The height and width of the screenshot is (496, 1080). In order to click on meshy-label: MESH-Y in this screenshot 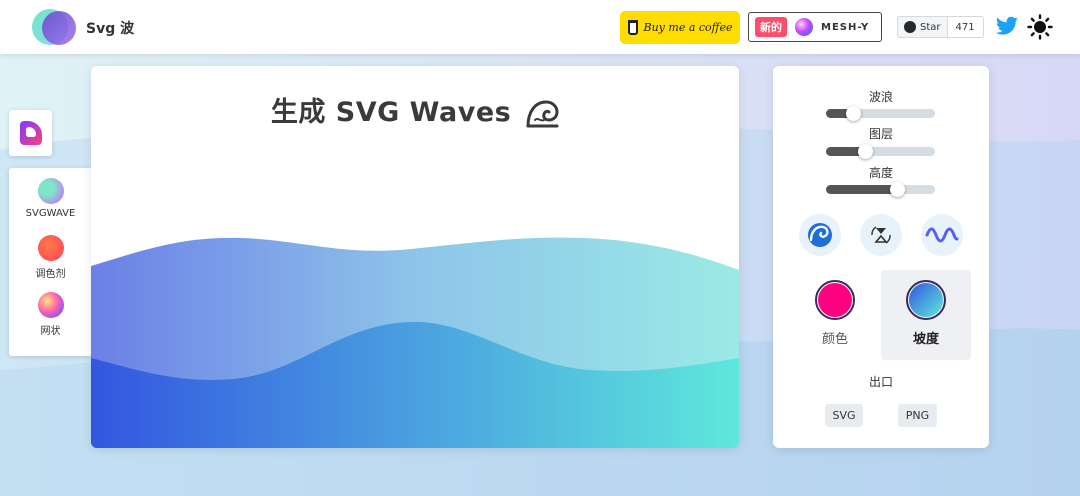, I will do `click(845, 27)`.